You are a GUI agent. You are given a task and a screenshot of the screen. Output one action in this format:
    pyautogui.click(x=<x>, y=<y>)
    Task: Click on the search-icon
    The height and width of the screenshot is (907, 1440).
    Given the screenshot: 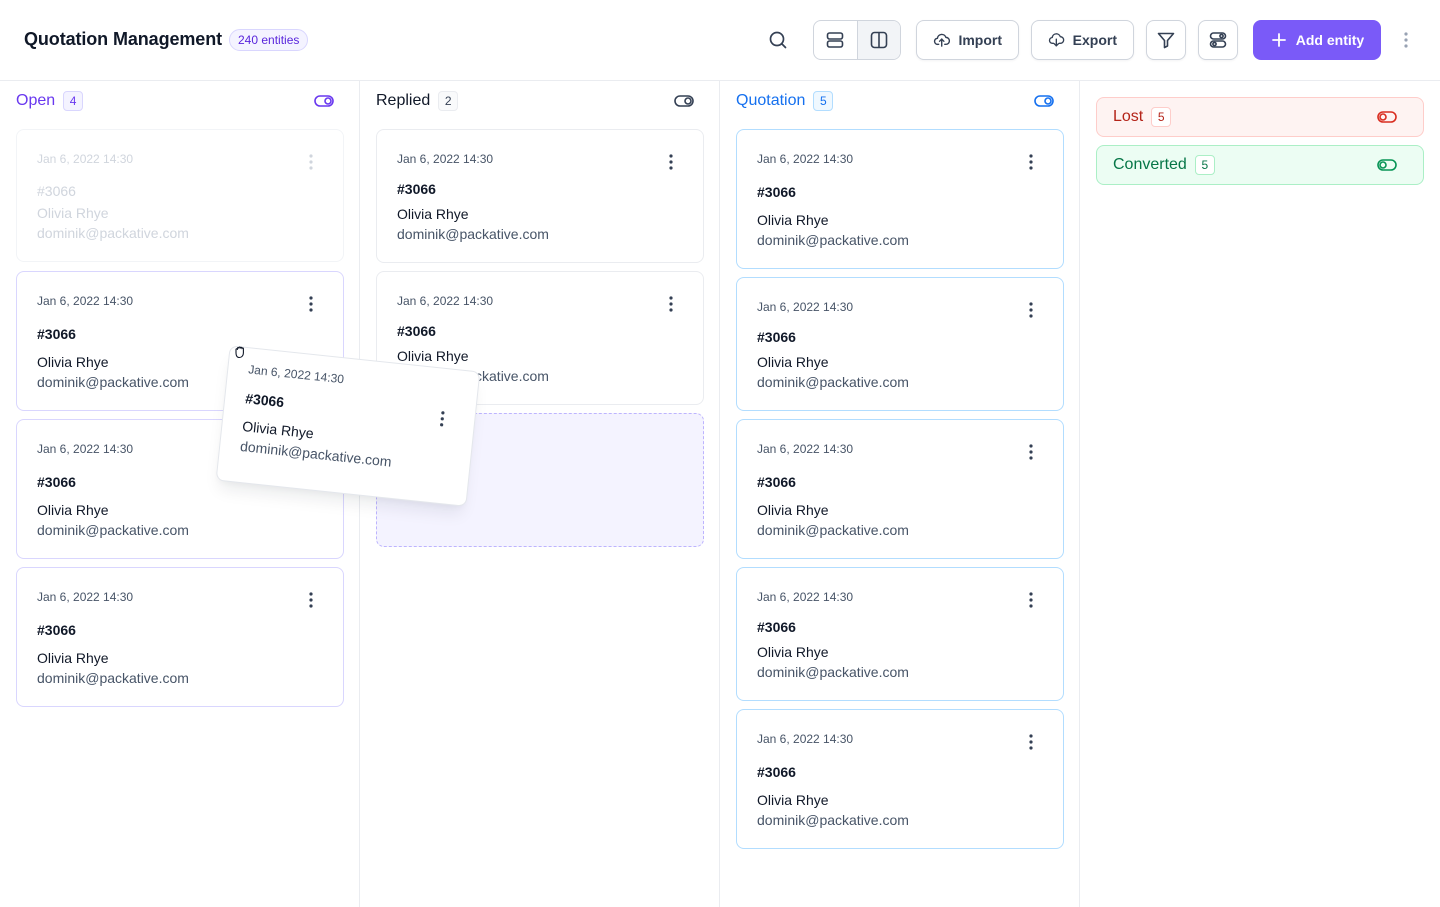 What is the action you would take?
    pyautogui.click(x=778, y=40)
    